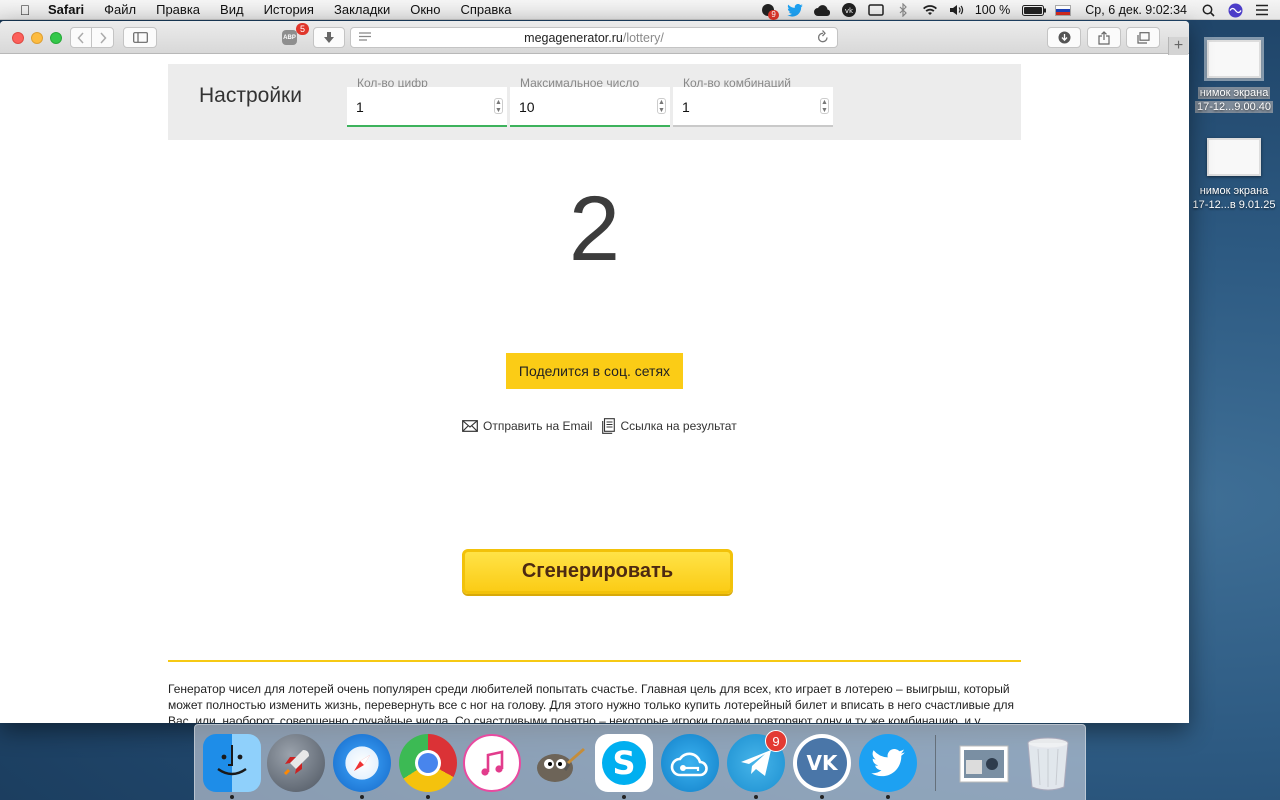  I want to click on finder-icon, so click(232, 763).